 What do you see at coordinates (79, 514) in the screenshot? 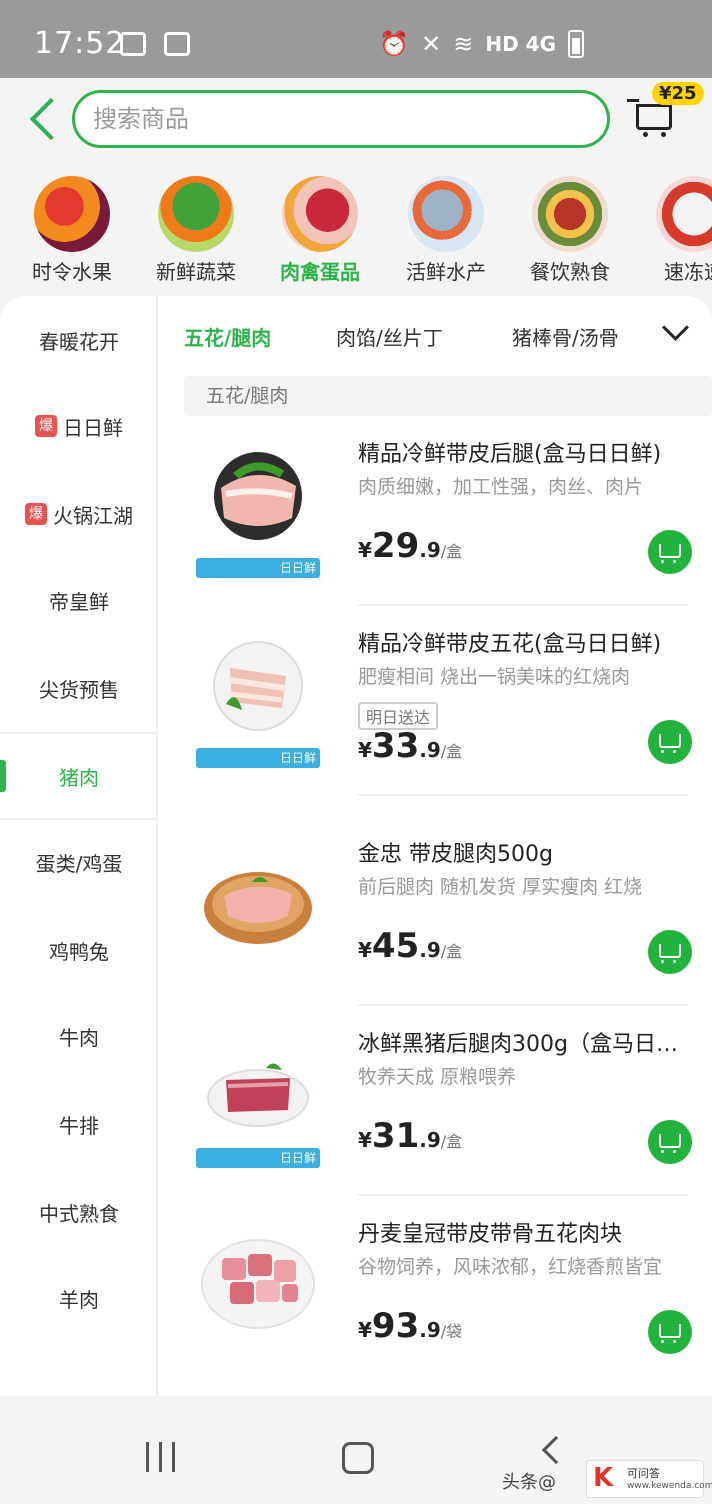
I see `sidebar-item-hotpot: 爆火锅江湖` at bounding box center [79, 514].